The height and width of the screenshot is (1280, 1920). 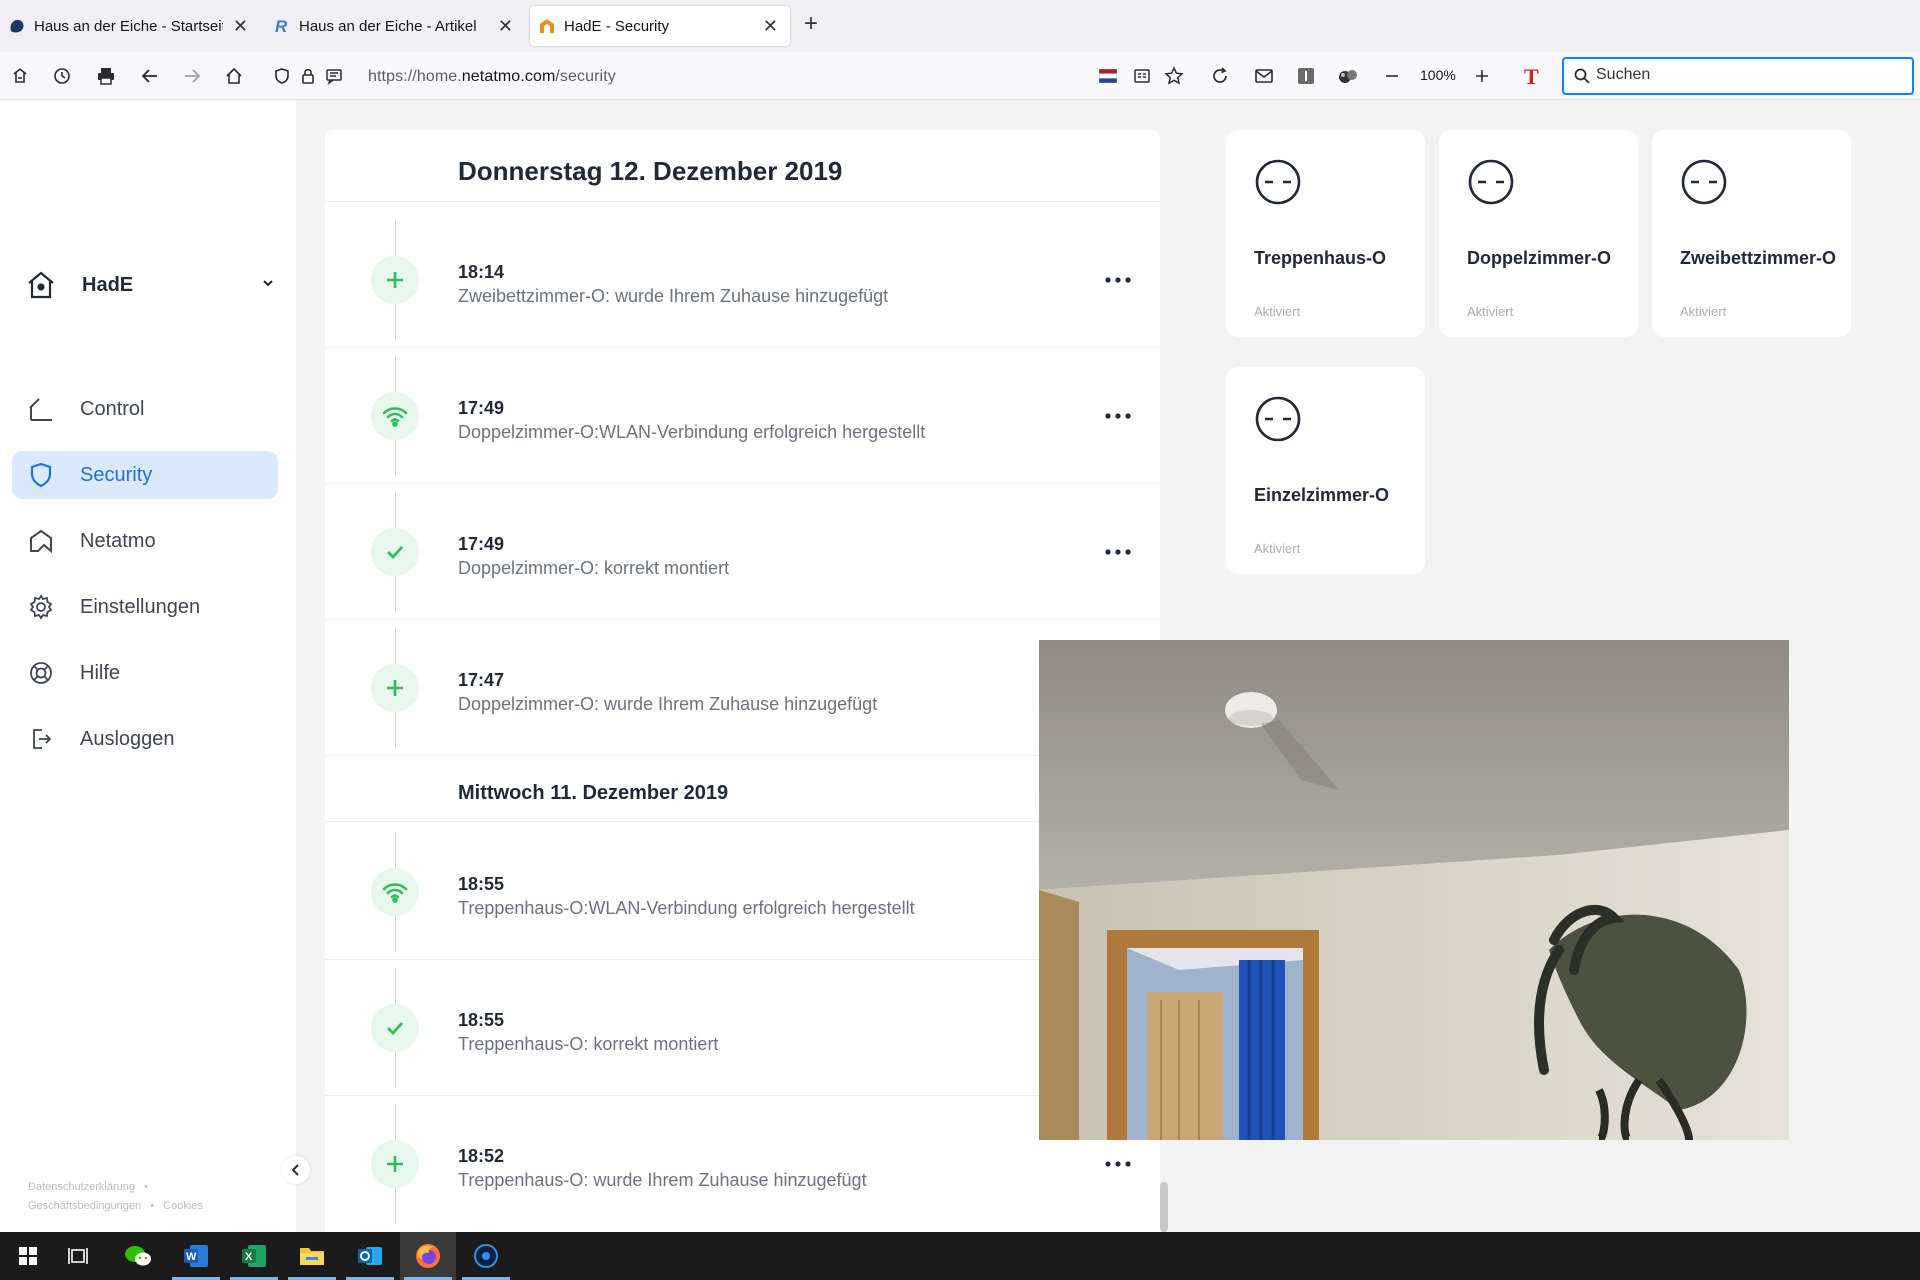 I want to click on search-box, so click(x=1738, y=76).